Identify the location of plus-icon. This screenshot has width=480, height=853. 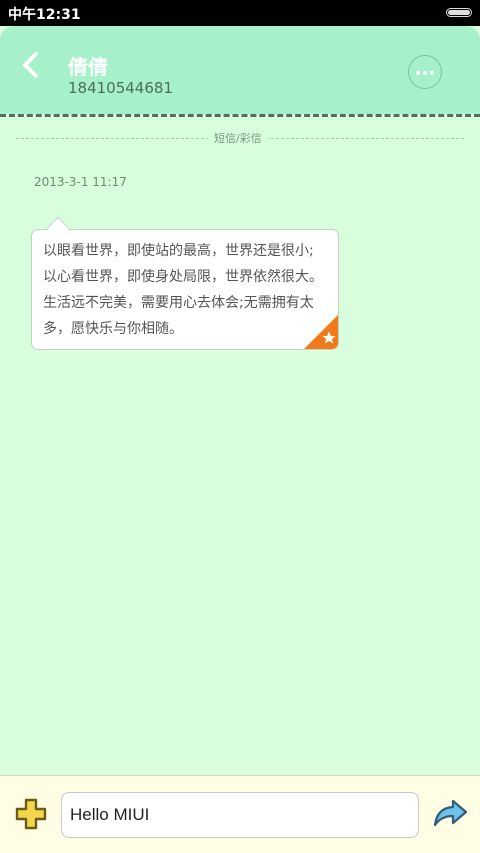
(31, 814).